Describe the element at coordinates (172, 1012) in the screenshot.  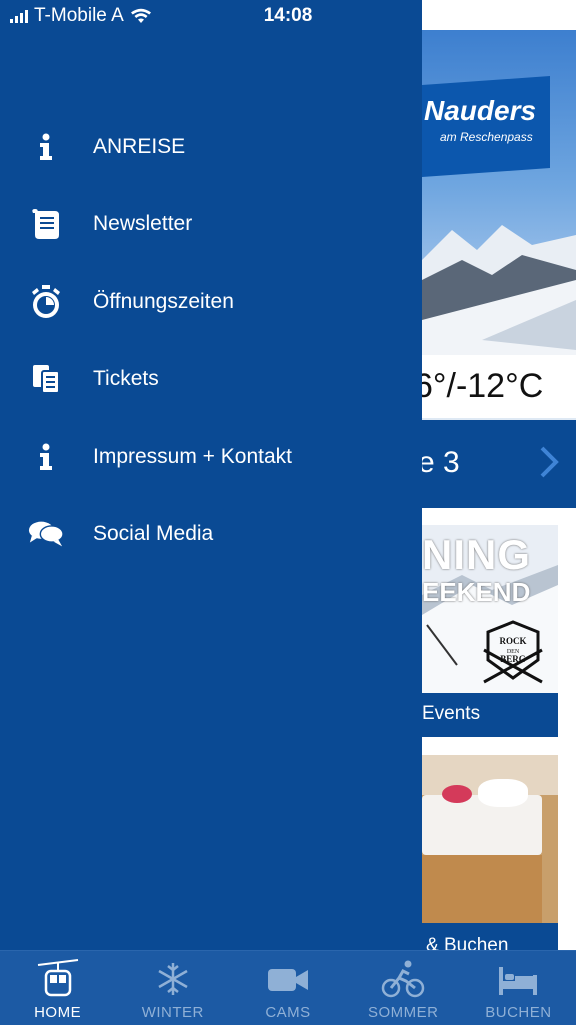
I see `tab-label-winter: WINTER` at that location.